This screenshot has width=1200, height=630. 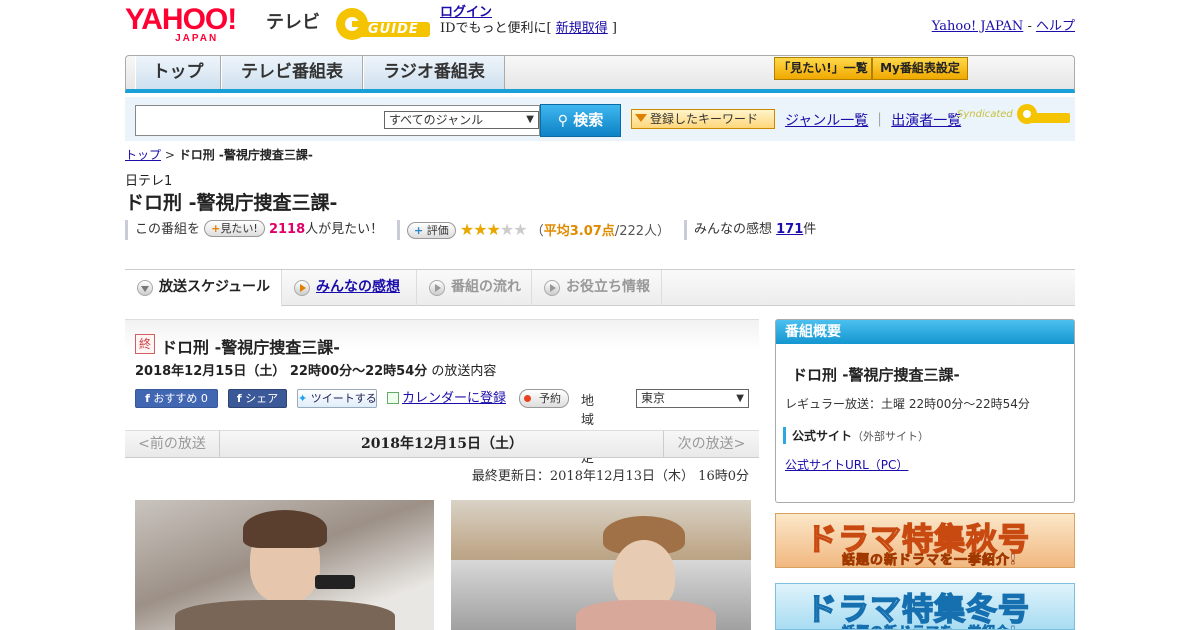 I want to click on tab-impressions: みんなの感想, so click(x=349, y=288).